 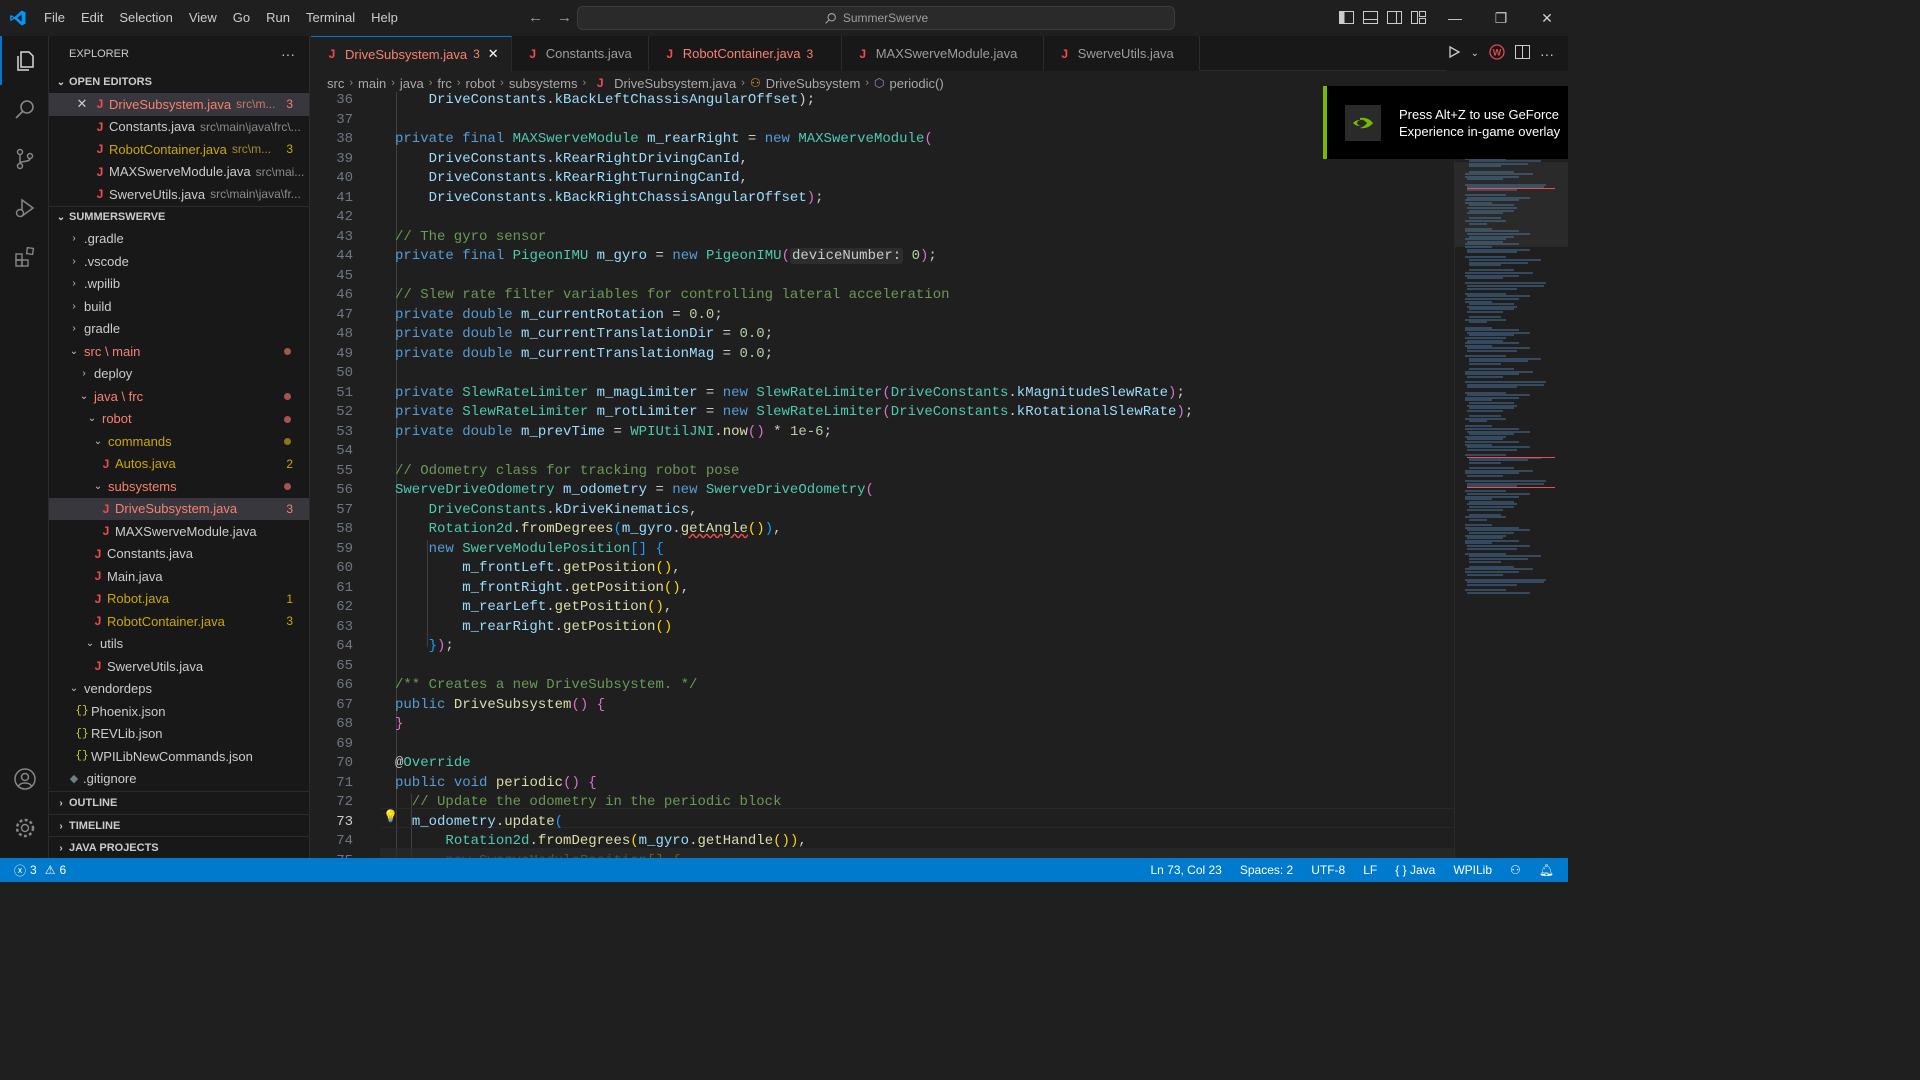 What do you see at coordinates (543, 83) in the screenshot?
I see `breadcrumb-item: subsystems` at bounding box center [543, 83].